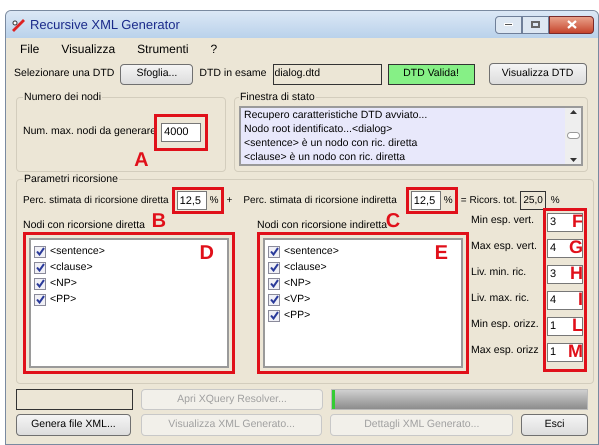 This screenshot has height=445, width=599. I want to click on close-button, so click(571, 25).